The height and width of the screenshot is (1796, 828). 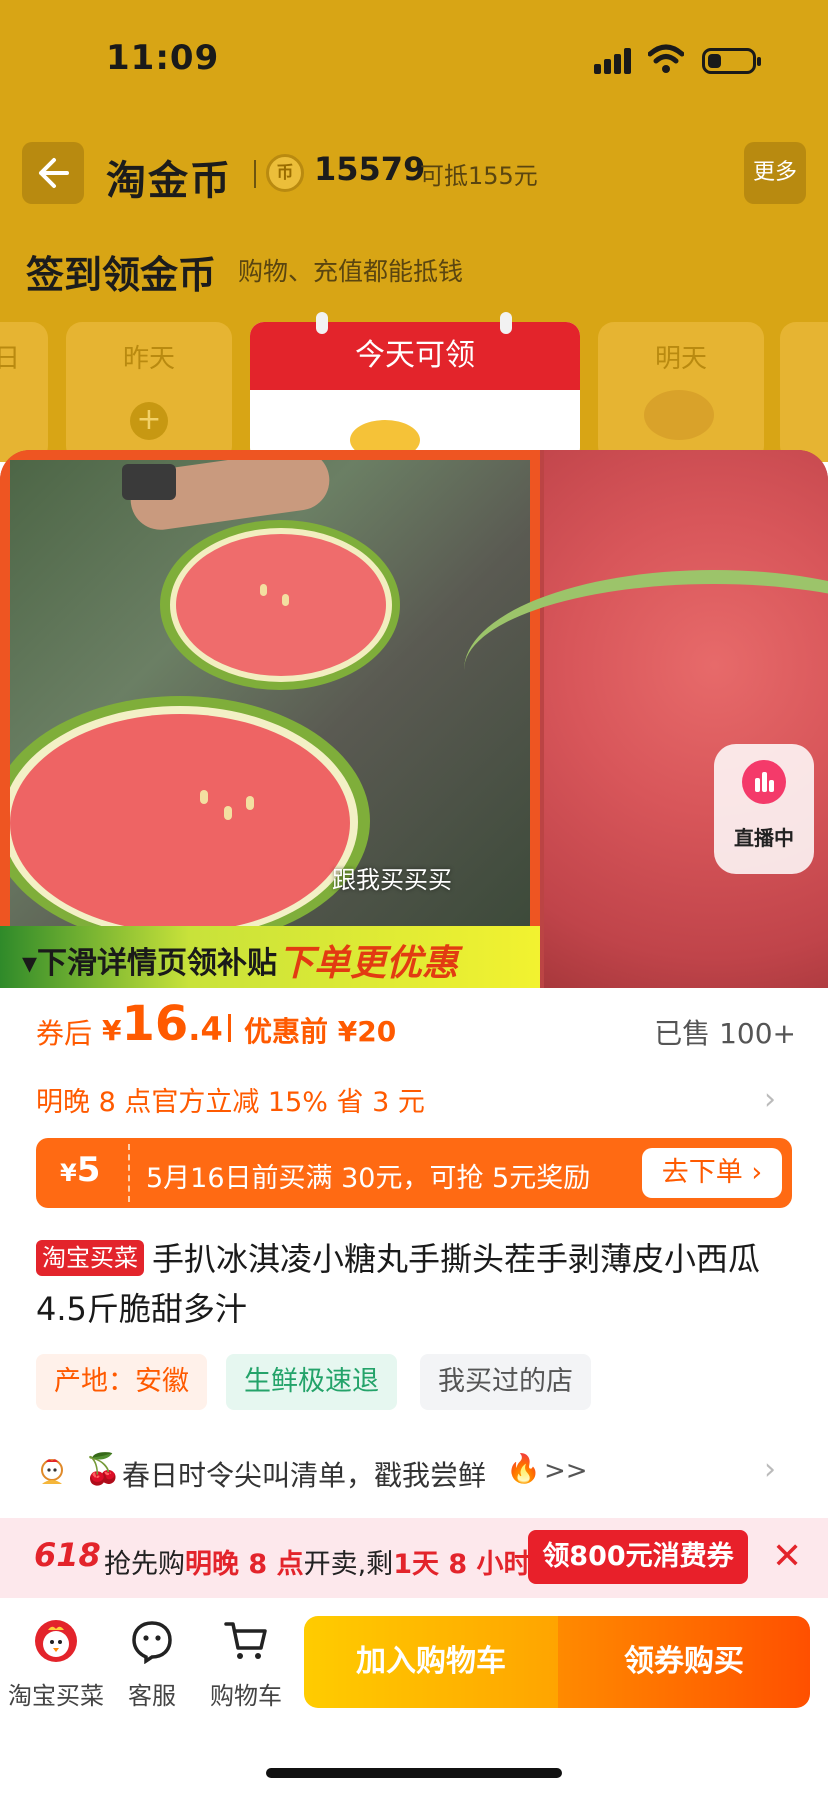 I want to click on wifi-icon, so click(x=666, y=58).